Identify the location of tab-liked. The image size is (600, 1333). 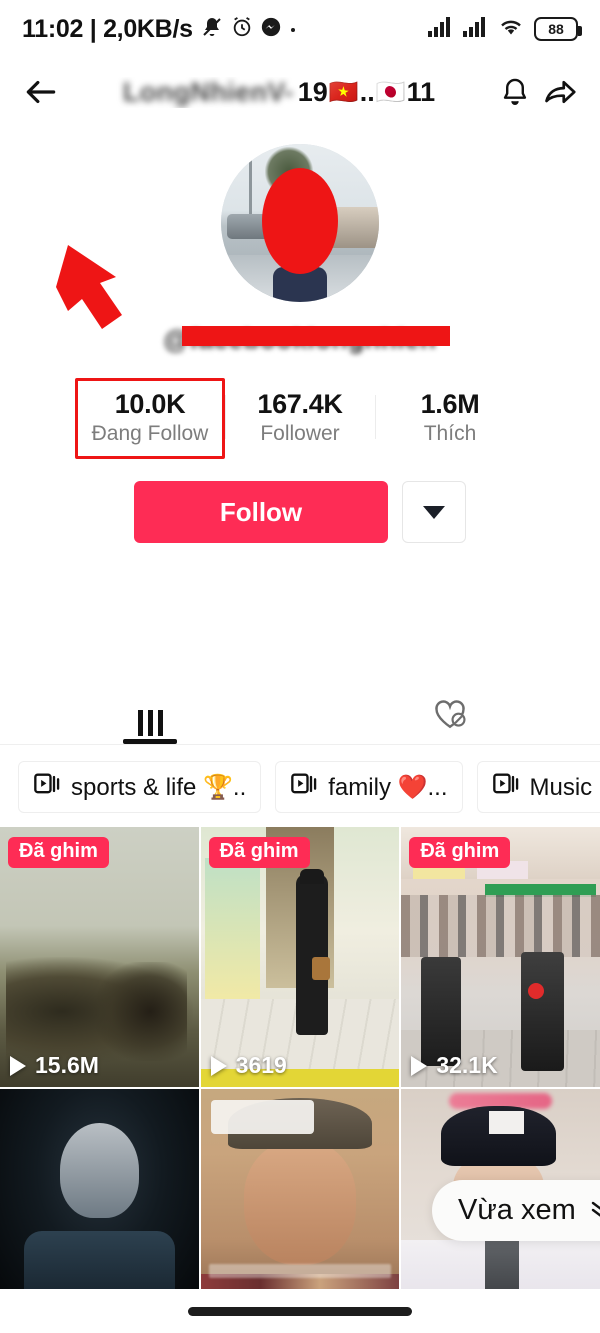
(450, 713).